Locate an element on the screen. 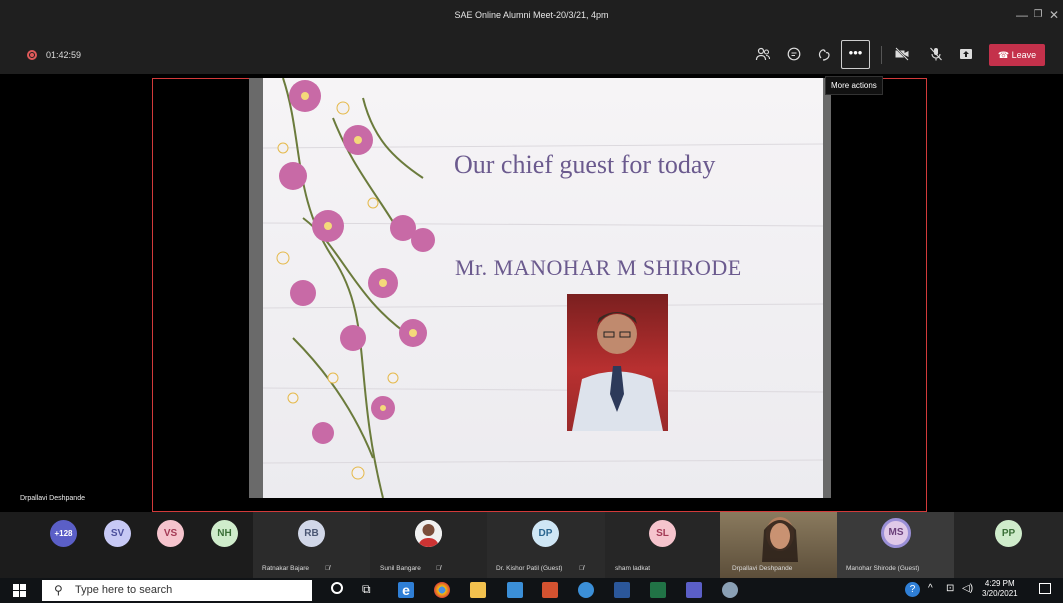  participant-name: Drpallavi Deshpande is located at coordinates (762, 568).